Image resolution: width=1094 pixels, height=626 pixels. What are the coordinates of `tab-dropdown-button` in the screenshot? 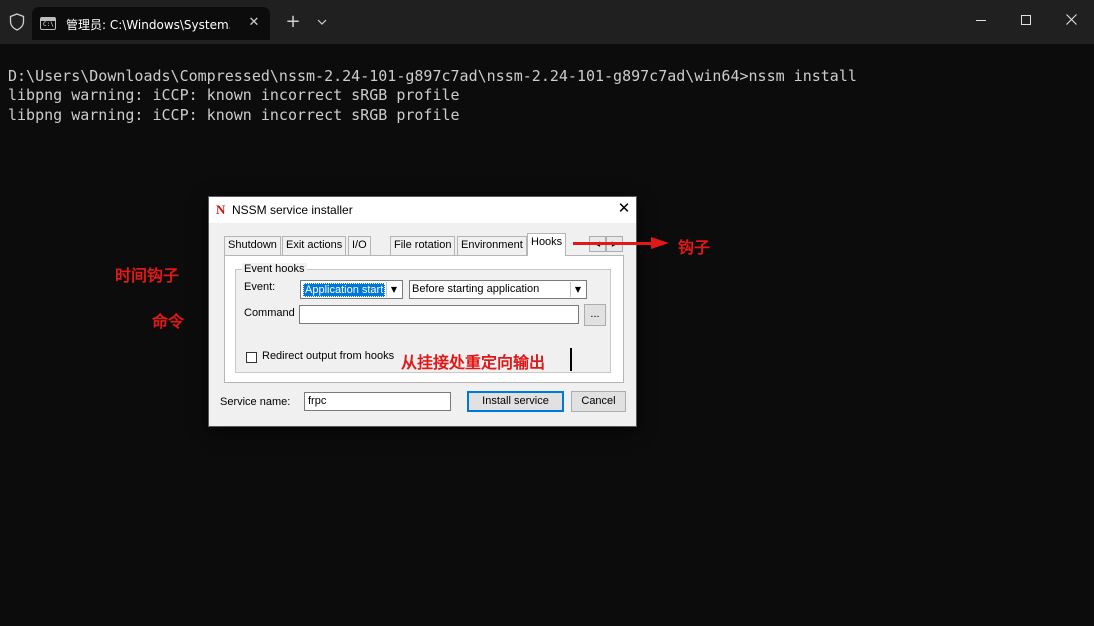 It's located at (322, 22).